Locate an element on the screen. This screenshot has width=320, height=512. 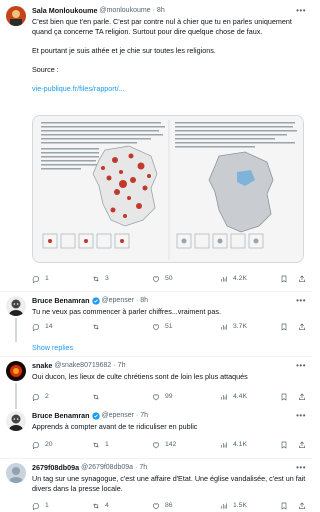
retweet-count: 4 is located at coordinates (107, 505).